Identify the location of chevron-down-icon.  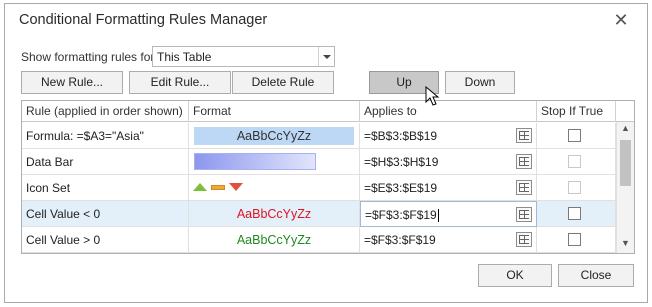
(326, 56).